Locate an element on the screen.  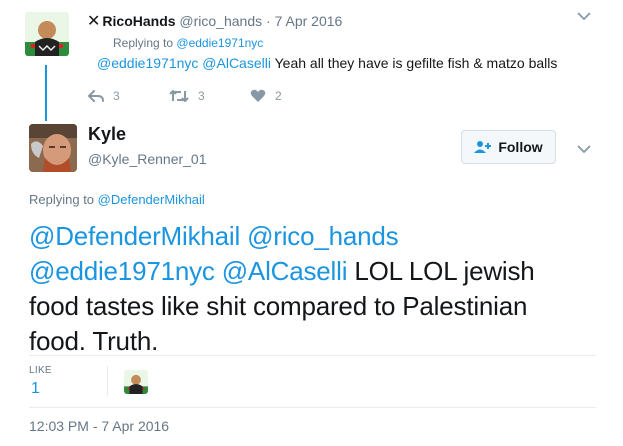
tweet-more-chevron is located at coordinates (584, 150).